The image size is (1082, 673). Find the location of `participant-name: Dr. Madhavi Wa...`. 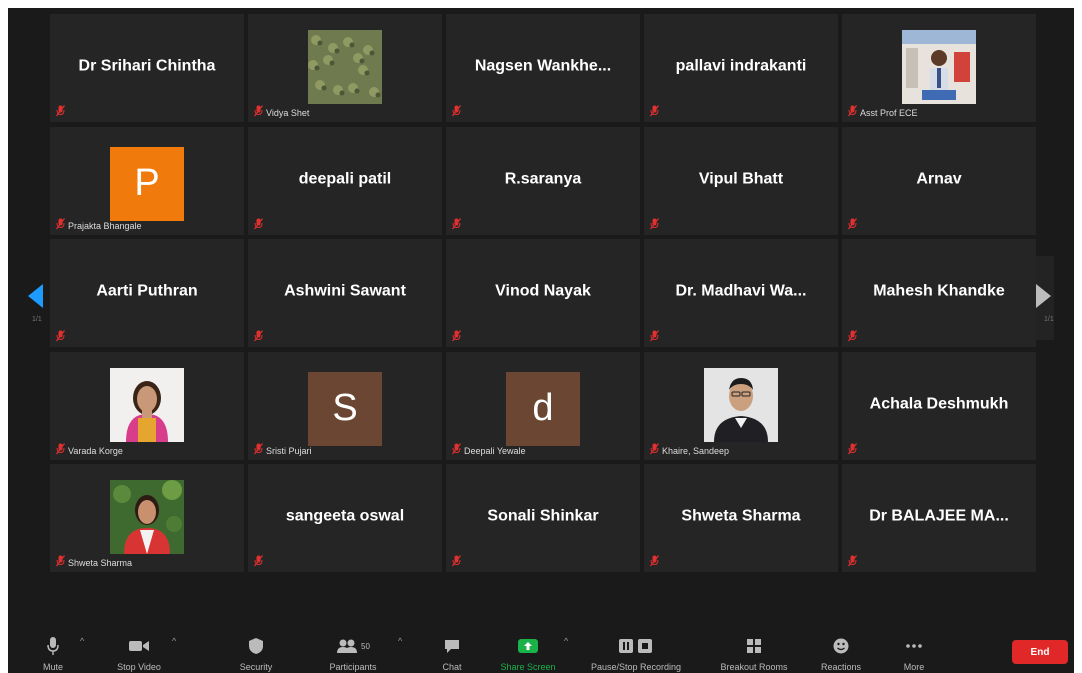

participant-name: Dr. Madhavi Wa... is located at coordinates (741, 291).